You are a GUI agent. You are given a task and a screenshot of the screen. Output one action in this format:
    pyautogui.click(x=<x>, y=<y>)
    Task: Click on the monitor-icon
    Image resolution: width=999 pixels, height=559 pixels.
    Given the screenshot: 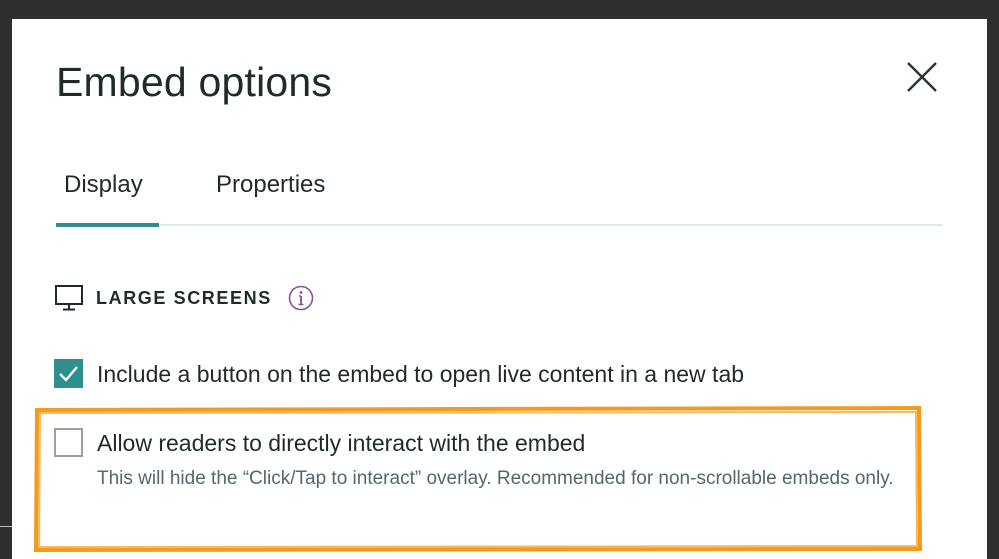 What is the action you would take?
    pyautogui.click(x=69, y=298)
    